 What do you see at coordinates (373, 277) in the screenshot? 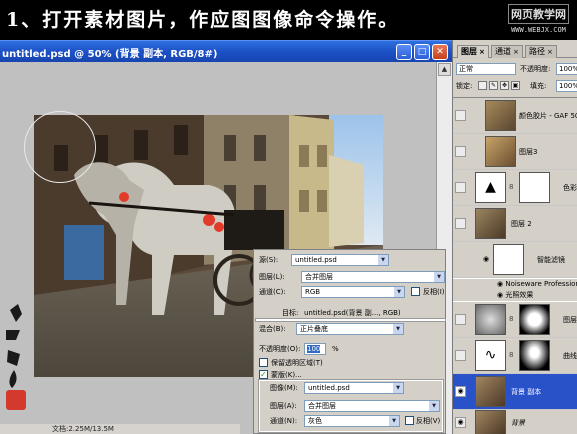
I see `layer-select: 合并图层` at bounding box center [373, 277].